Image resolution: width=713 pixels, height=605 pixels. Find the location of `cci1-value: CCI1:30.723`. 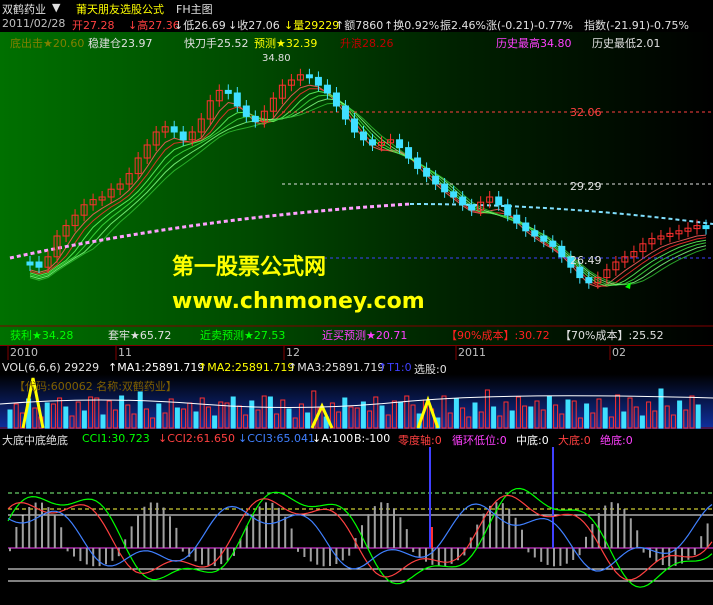

cci1-value: CCI1:30.723 is located at coordinates (116, 438).